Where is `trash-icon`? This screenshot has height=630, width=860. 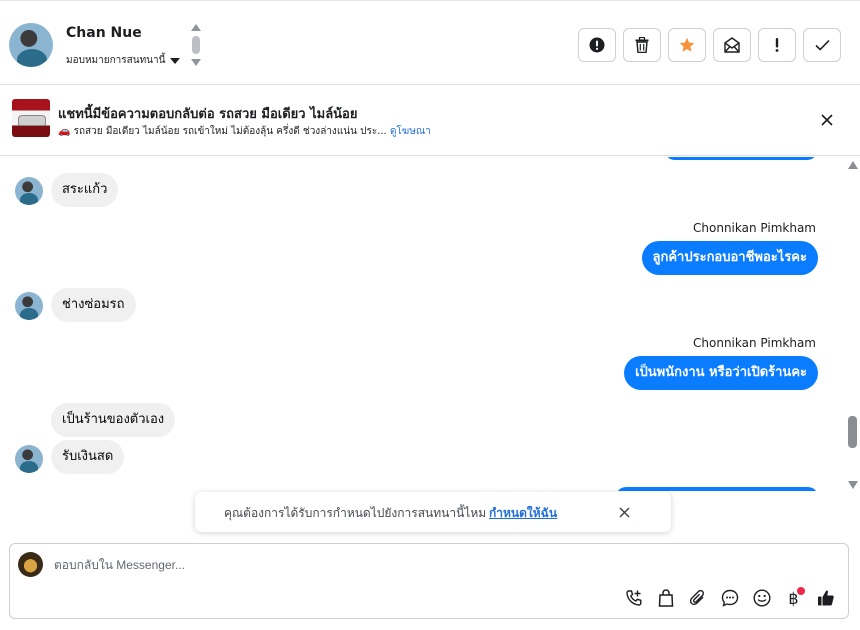
trash-icon is located at coordinates (642, 45).